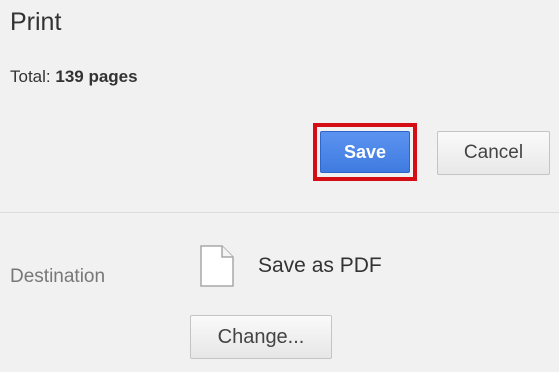 Image resolution: width=559 pixels, height=372 pixels. I want to click on cancel-button: Cancel, so click(493, 153).